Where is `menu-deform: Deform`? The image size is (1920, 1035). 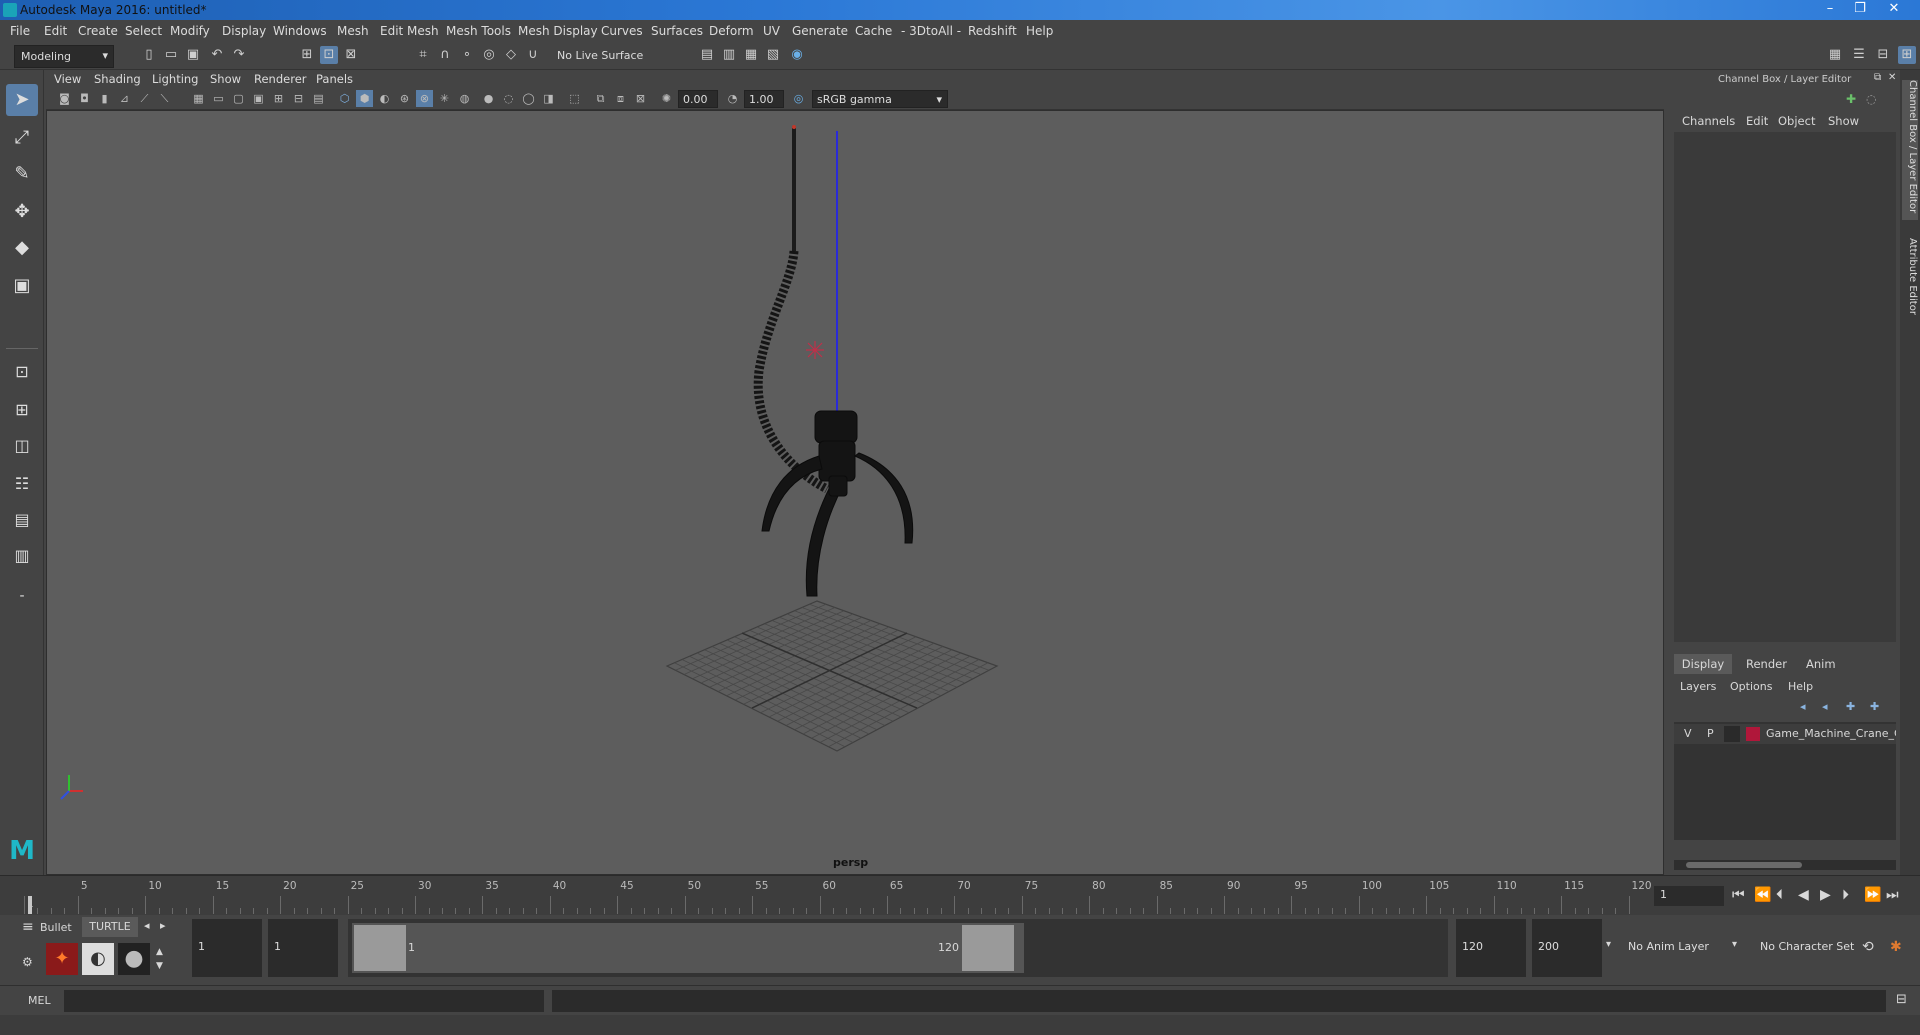
menu-deform: Deform is located at coordinates (731, 31).